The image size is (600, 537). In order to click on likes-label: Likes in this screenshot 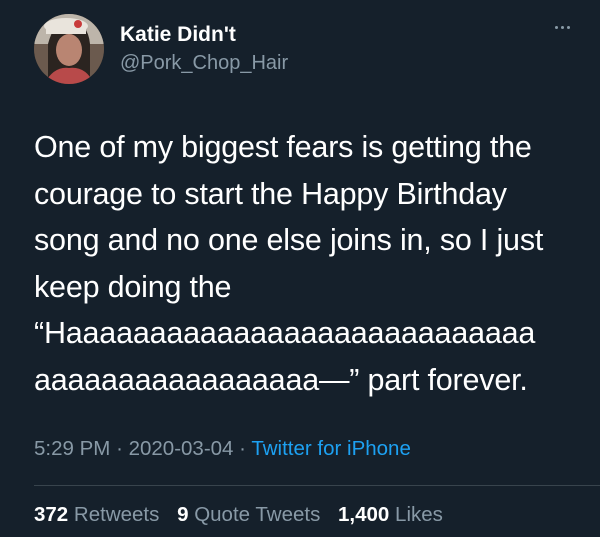, I will do `click(419, 514)`.